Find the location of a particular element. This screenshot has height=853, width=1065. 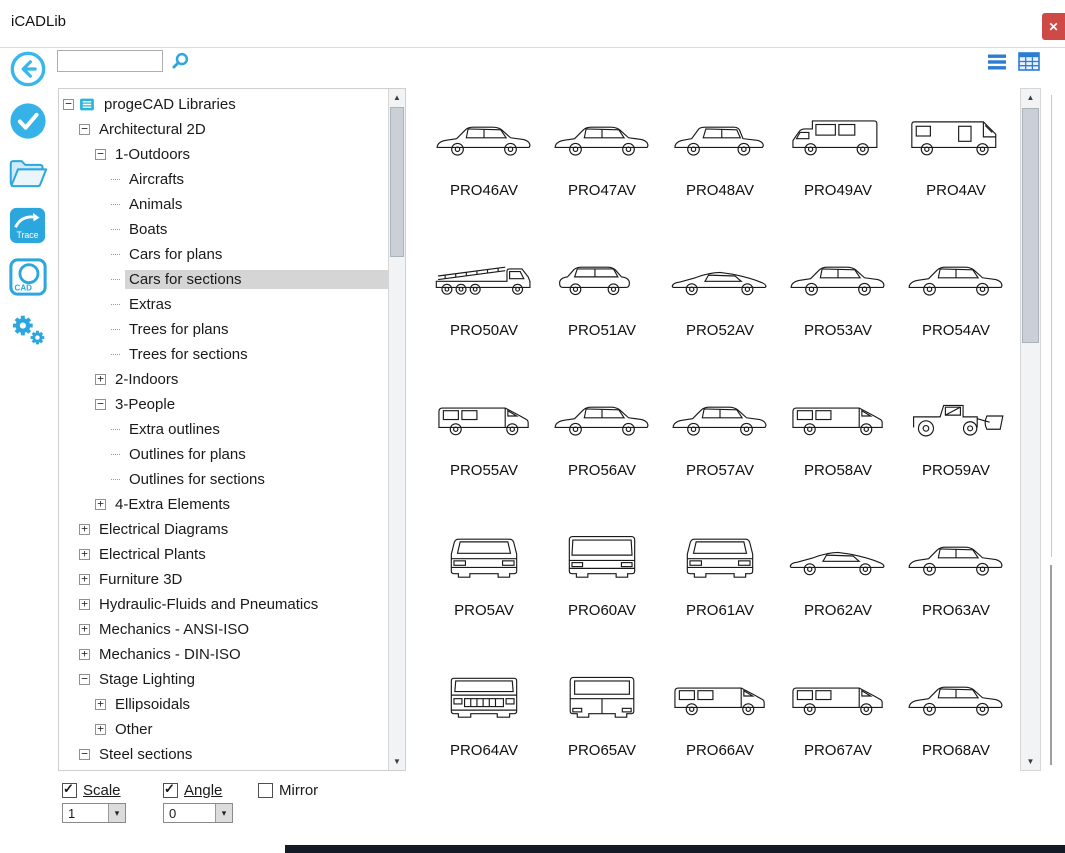

tree-item-architectural-2d: − Architectural 2D is located at coordinates (223, 129).